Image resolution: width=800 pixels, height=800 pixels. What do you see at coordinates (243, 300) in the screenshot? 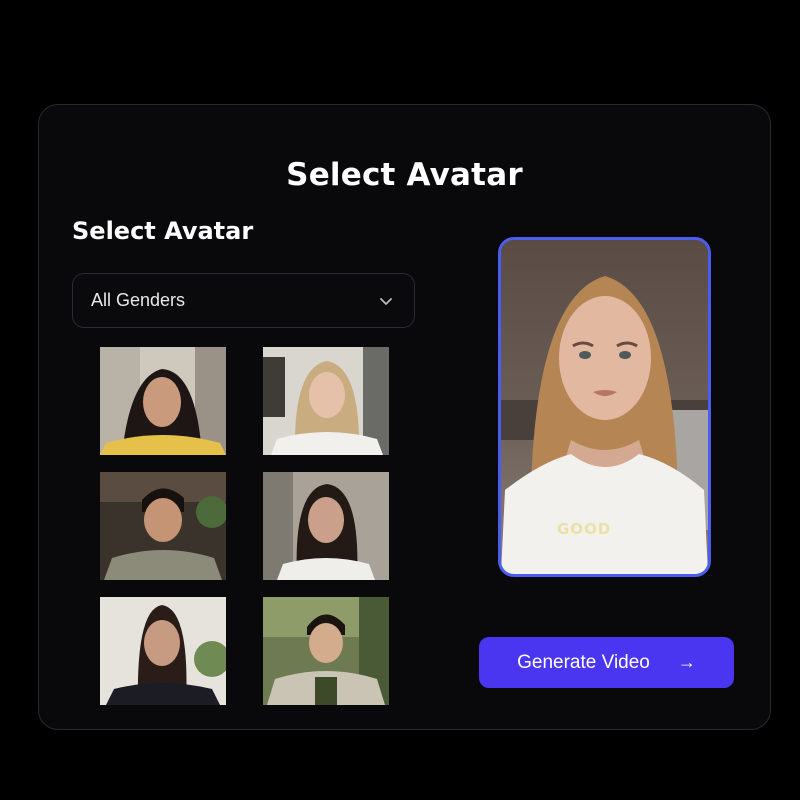
I see `gender-filter-dropdown: All Genders` at bounding box center [243, 300].